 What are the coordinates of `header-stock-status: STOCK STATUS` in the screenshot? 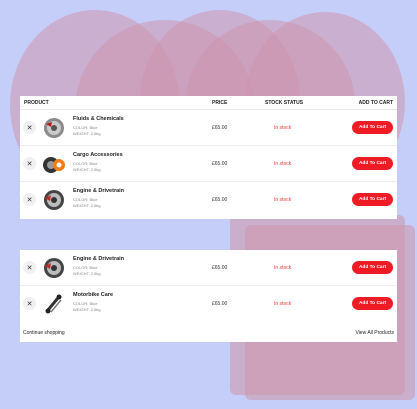 It's located at (284, 102).